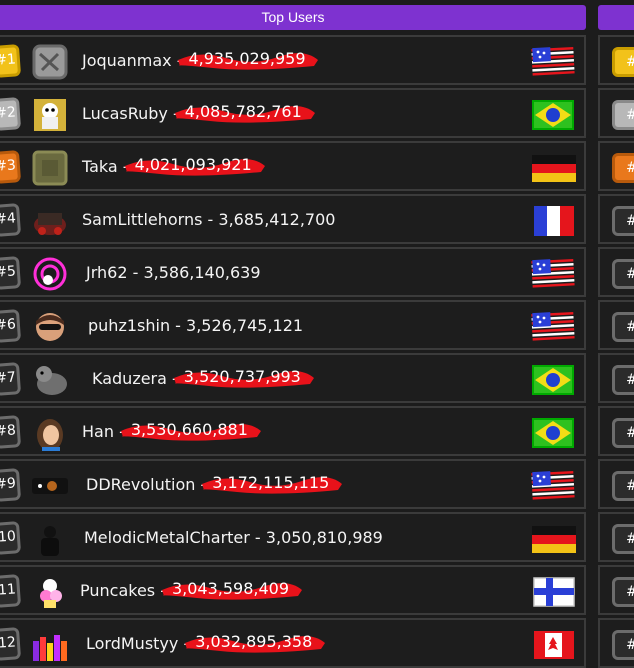 This screenshot has width=634, height=668. I want to click on score-value: 3,050,810,989, so click(324, 537).